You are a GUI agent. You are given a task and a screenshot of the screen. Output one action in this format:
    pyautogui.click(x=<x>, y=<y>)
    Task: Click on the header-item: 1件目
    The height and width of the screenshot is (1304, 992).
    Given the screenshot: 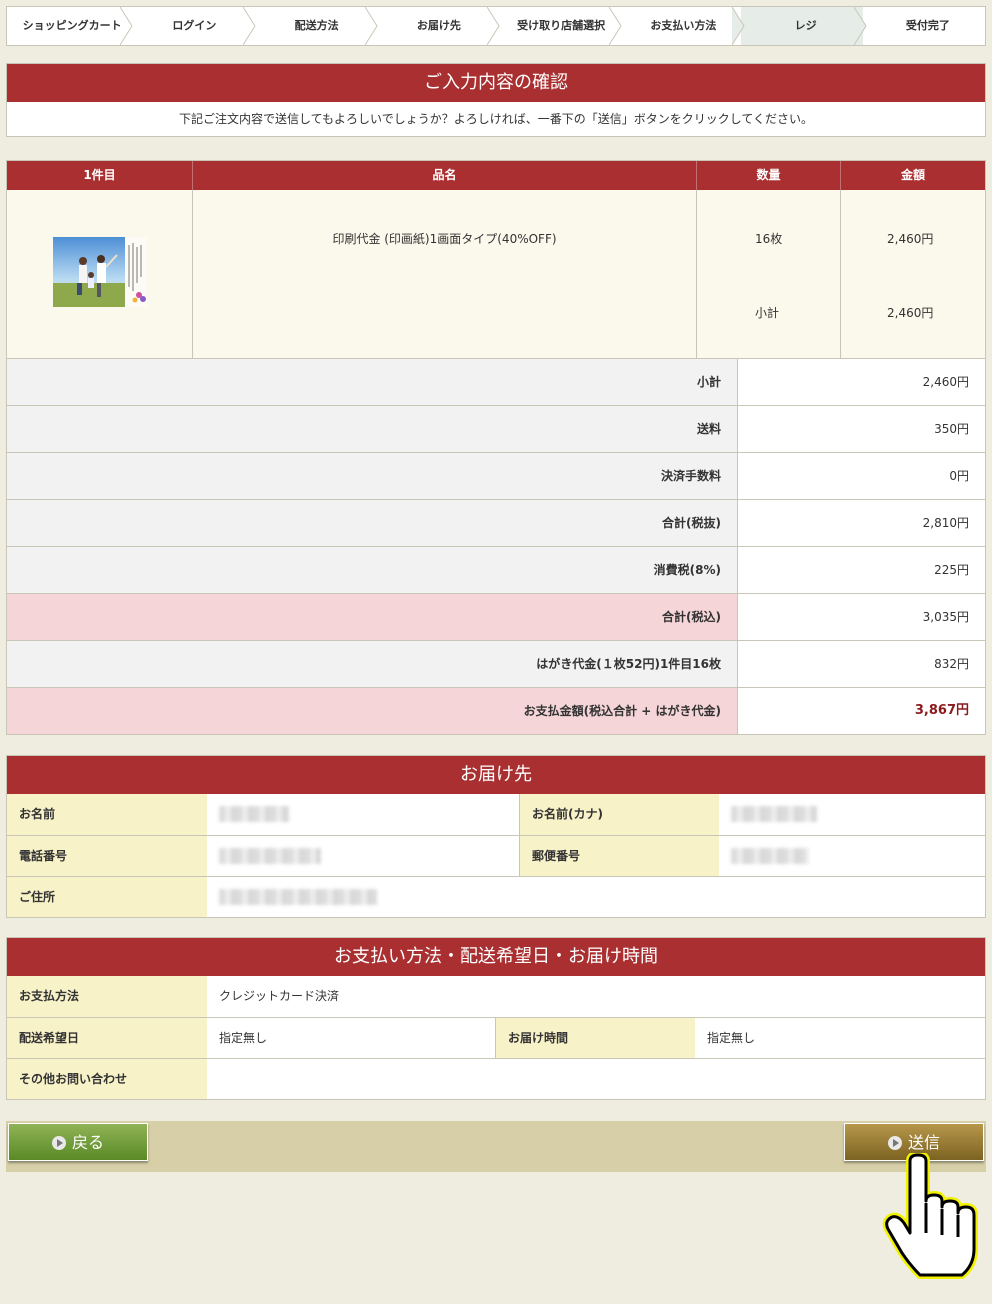 What is the action you would take?
    pyautogui.click(x=100, y=175)
    